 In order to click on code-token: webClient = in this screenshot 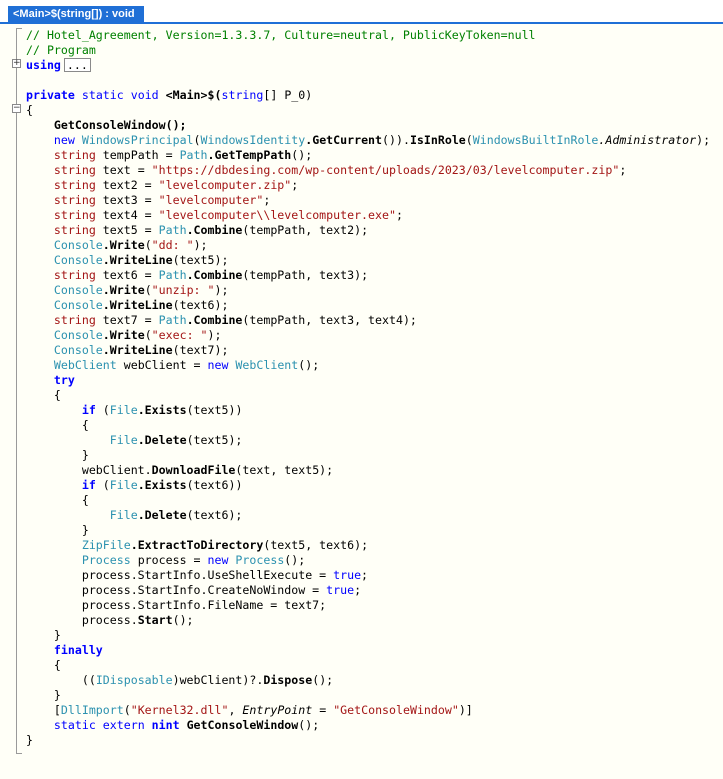, I will do `click(162, 365)`.